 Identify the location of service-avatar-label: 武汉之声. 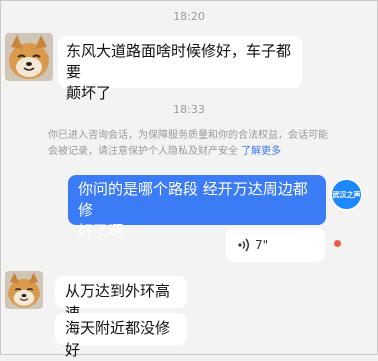
(346, 194).